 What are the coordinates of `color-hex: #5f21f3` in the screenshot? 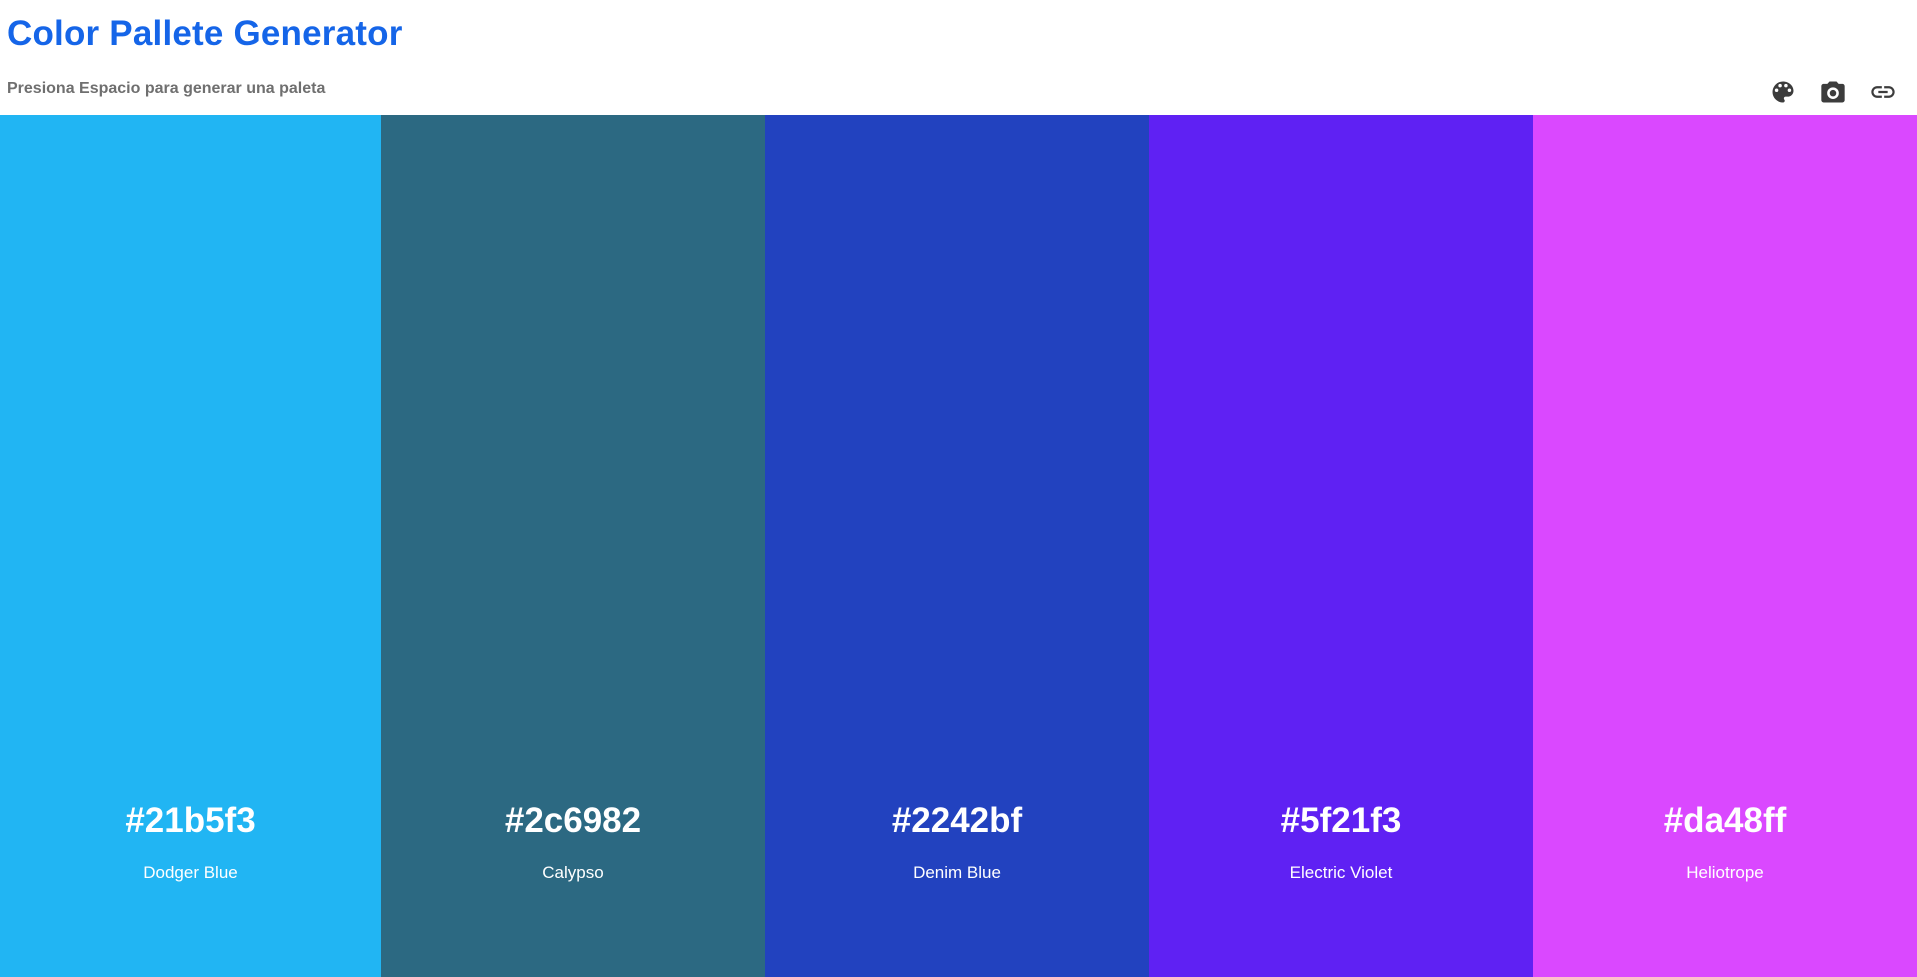 It's located at (1341, 821).